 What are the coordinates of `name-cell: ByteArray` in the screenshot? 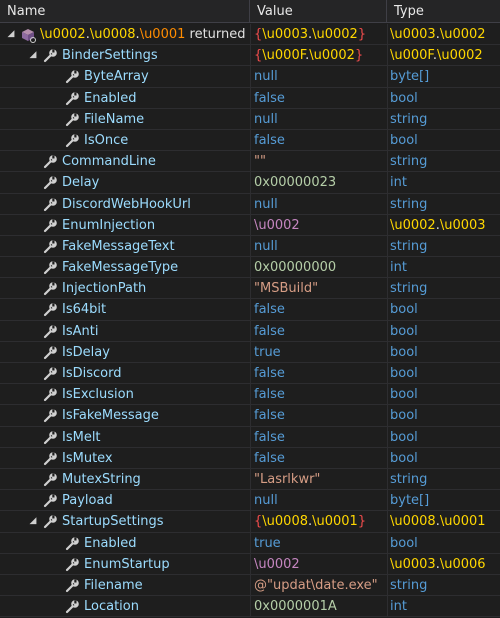 It's located at (125, 76).